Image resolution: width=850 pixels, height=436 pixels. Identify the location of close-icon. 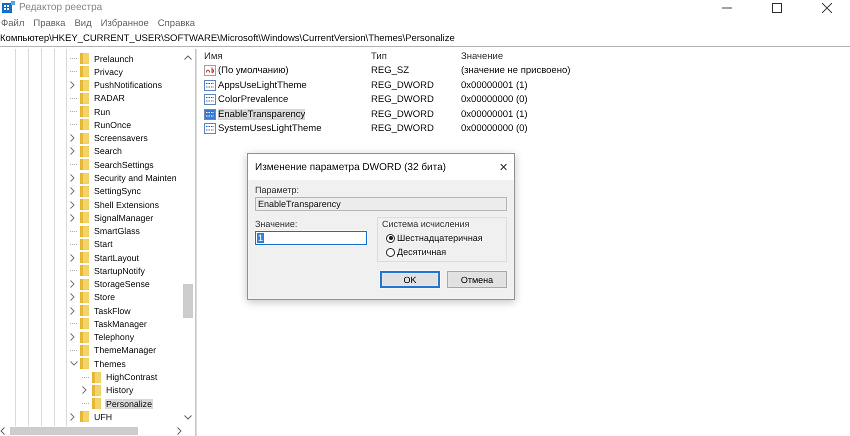
(827, 7).